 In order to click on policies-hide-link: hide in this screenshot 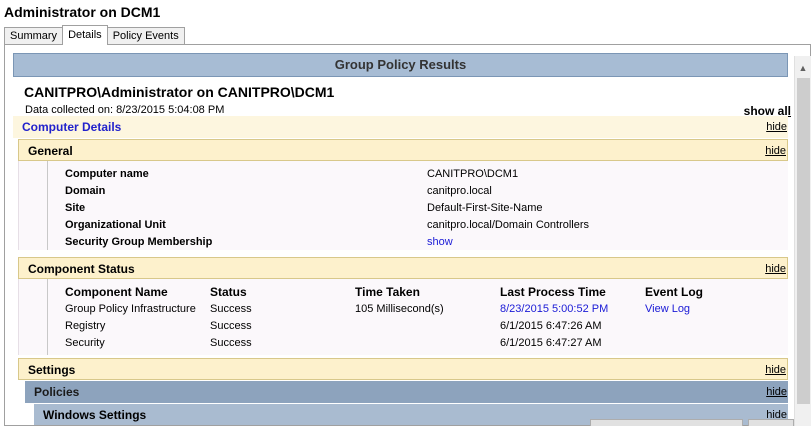, I will do `click(776, 392)`.